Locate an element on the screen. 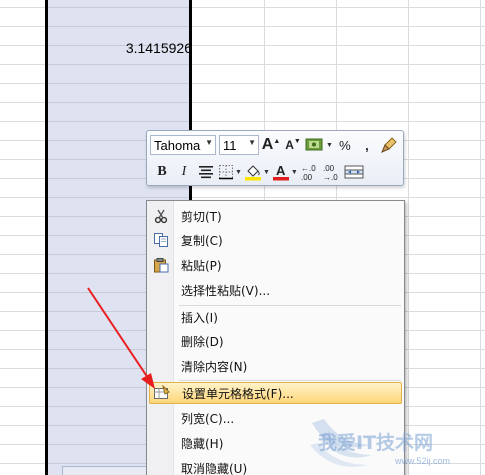 This screenshot has width=485, height=475. mini-toolbar-row-2: B I ▼ ▼ A ▼ ←.0 .00 .00 →.0 is located at coordinates (257, 172).